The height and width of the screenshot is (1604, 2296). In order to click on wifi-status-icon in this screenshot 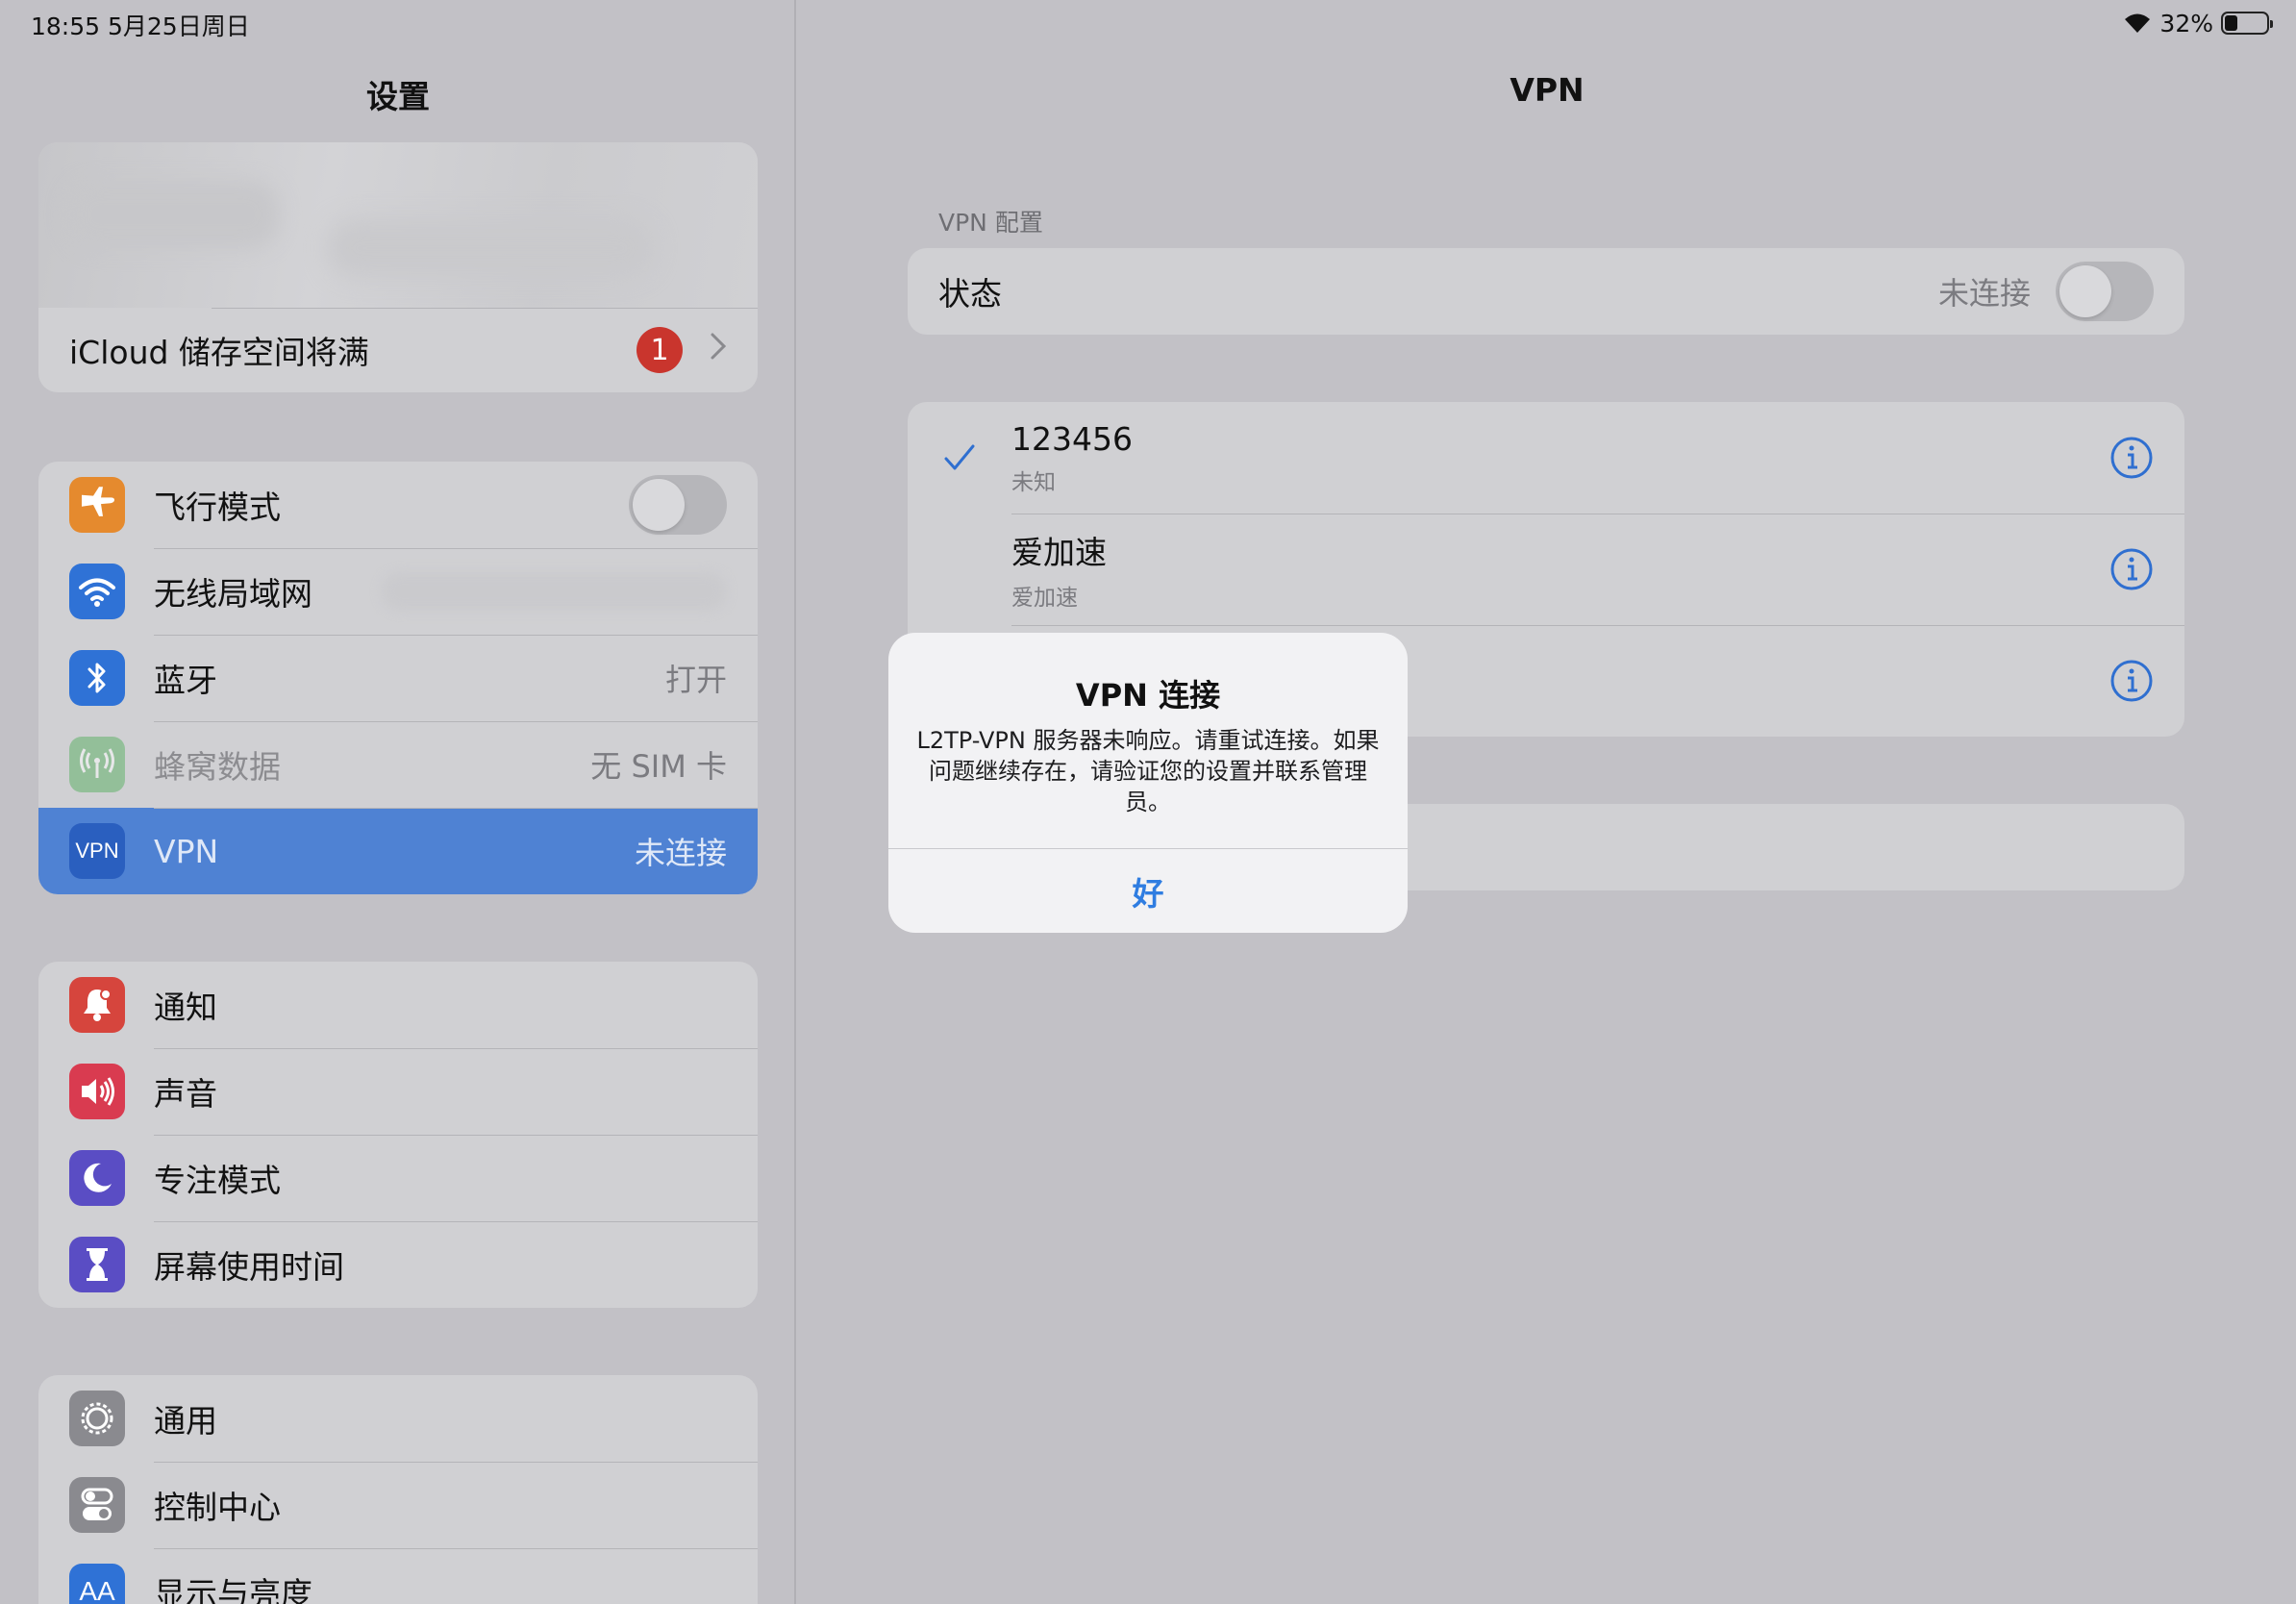, I will do `click(2137, 23)`.